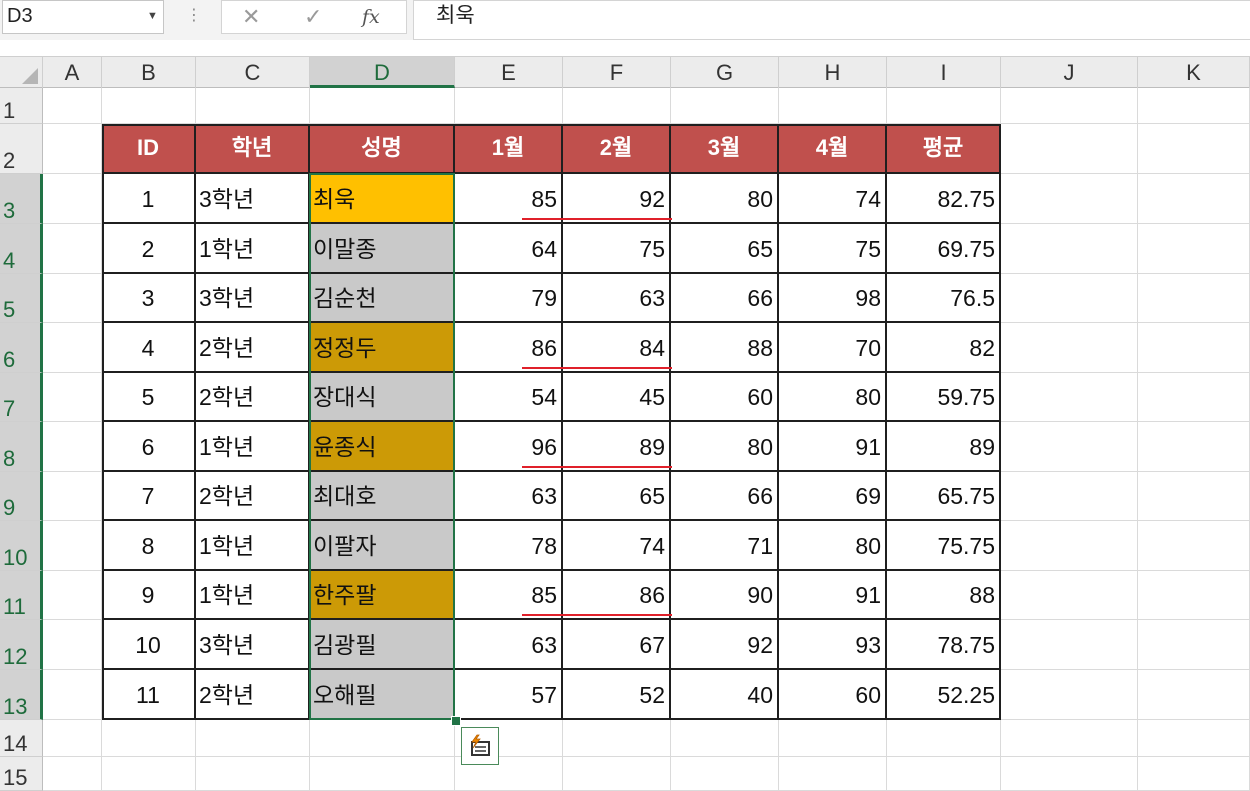 The height and width of the screenshot is (791, 1250). What do you see at coordinates (194, 16) in the screenshot?
I see `formula-bar-grip-icon: ⋮` at bounding box center [194, 16].